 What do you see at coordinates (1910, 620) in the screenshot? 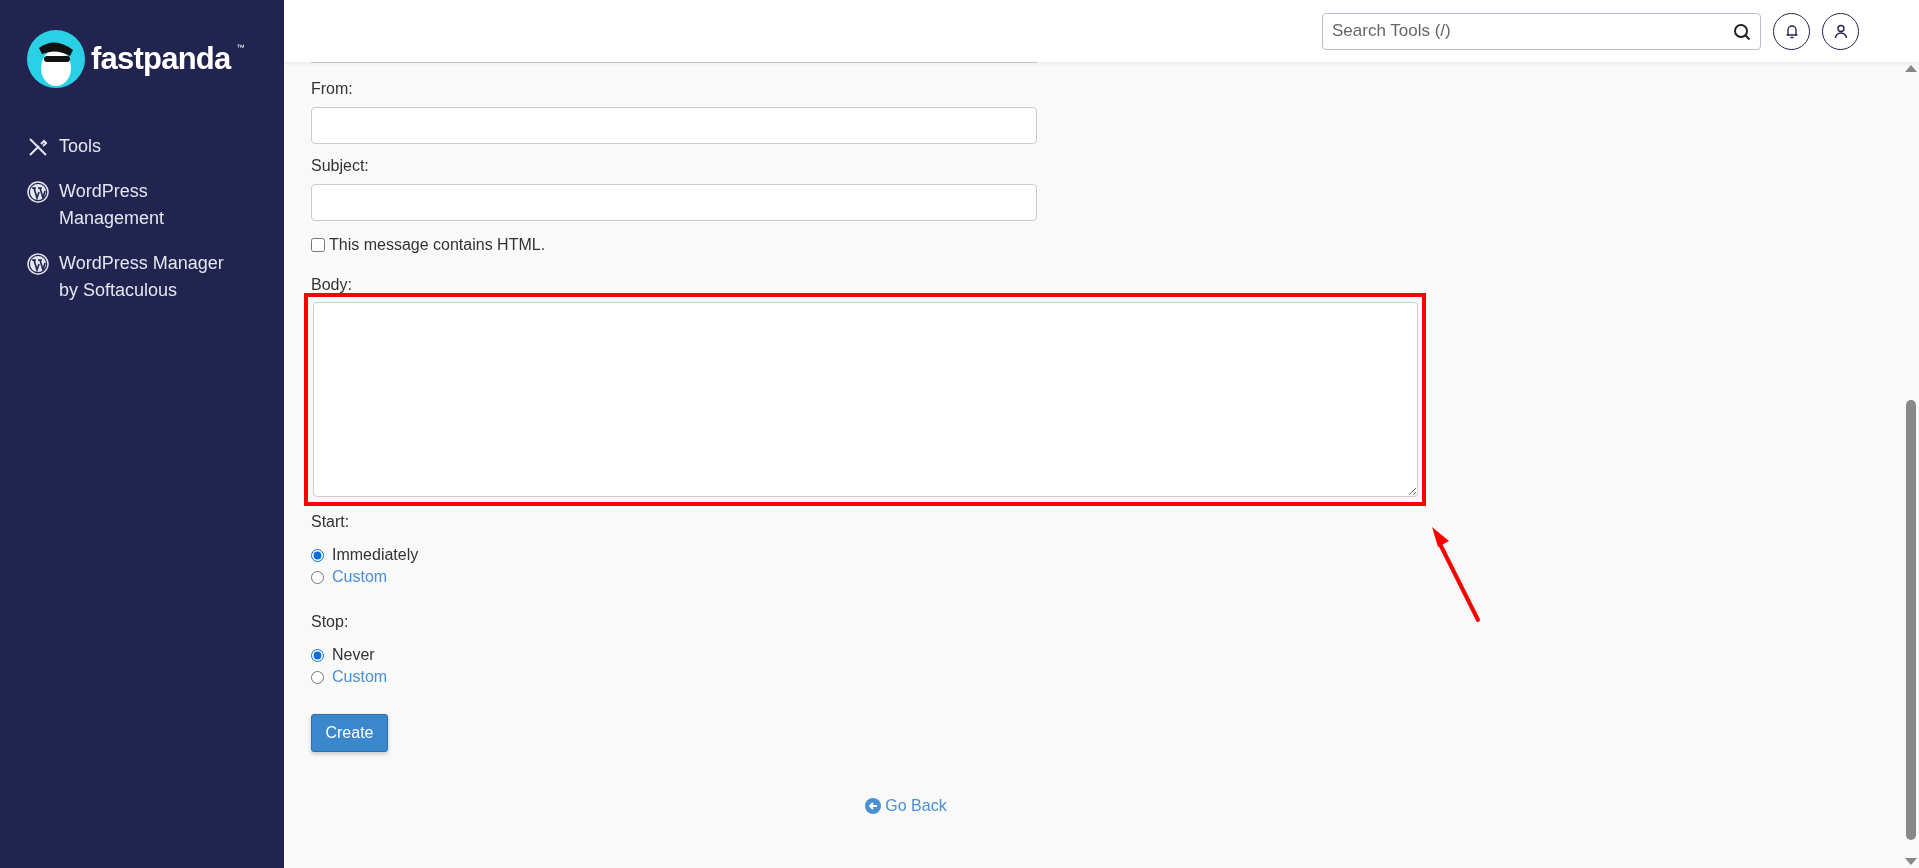
I see `scrollbar-thumb` at bounding box center [1910, 620].